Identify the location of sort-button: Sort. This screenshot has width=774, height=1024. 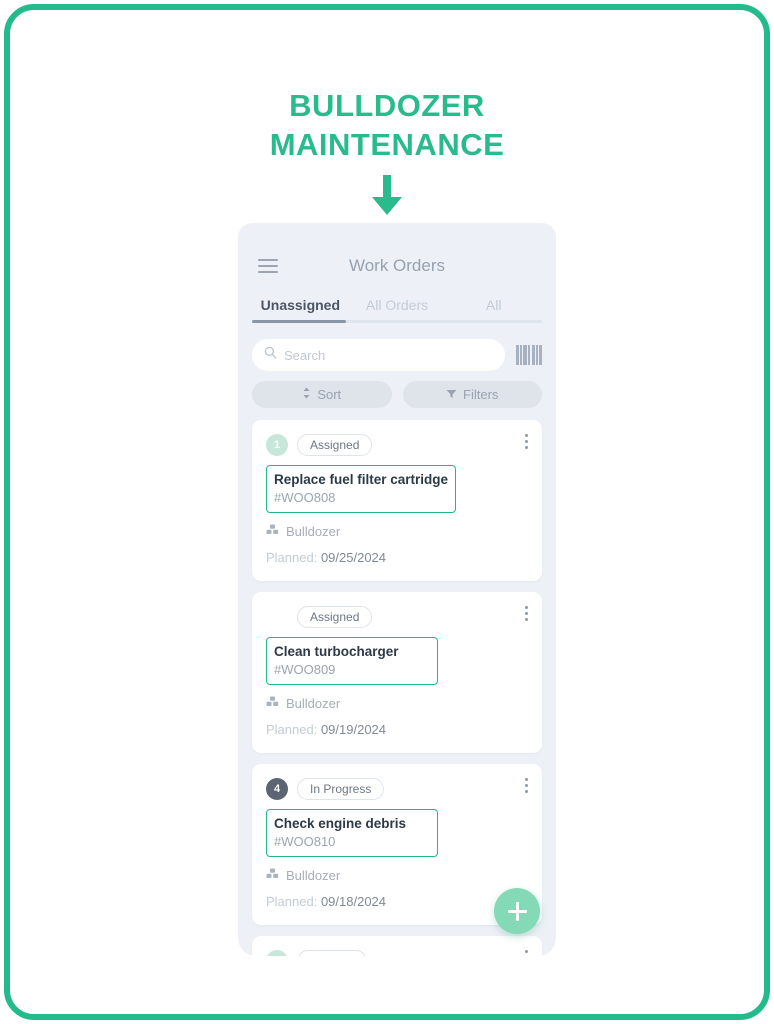
(322, 394).